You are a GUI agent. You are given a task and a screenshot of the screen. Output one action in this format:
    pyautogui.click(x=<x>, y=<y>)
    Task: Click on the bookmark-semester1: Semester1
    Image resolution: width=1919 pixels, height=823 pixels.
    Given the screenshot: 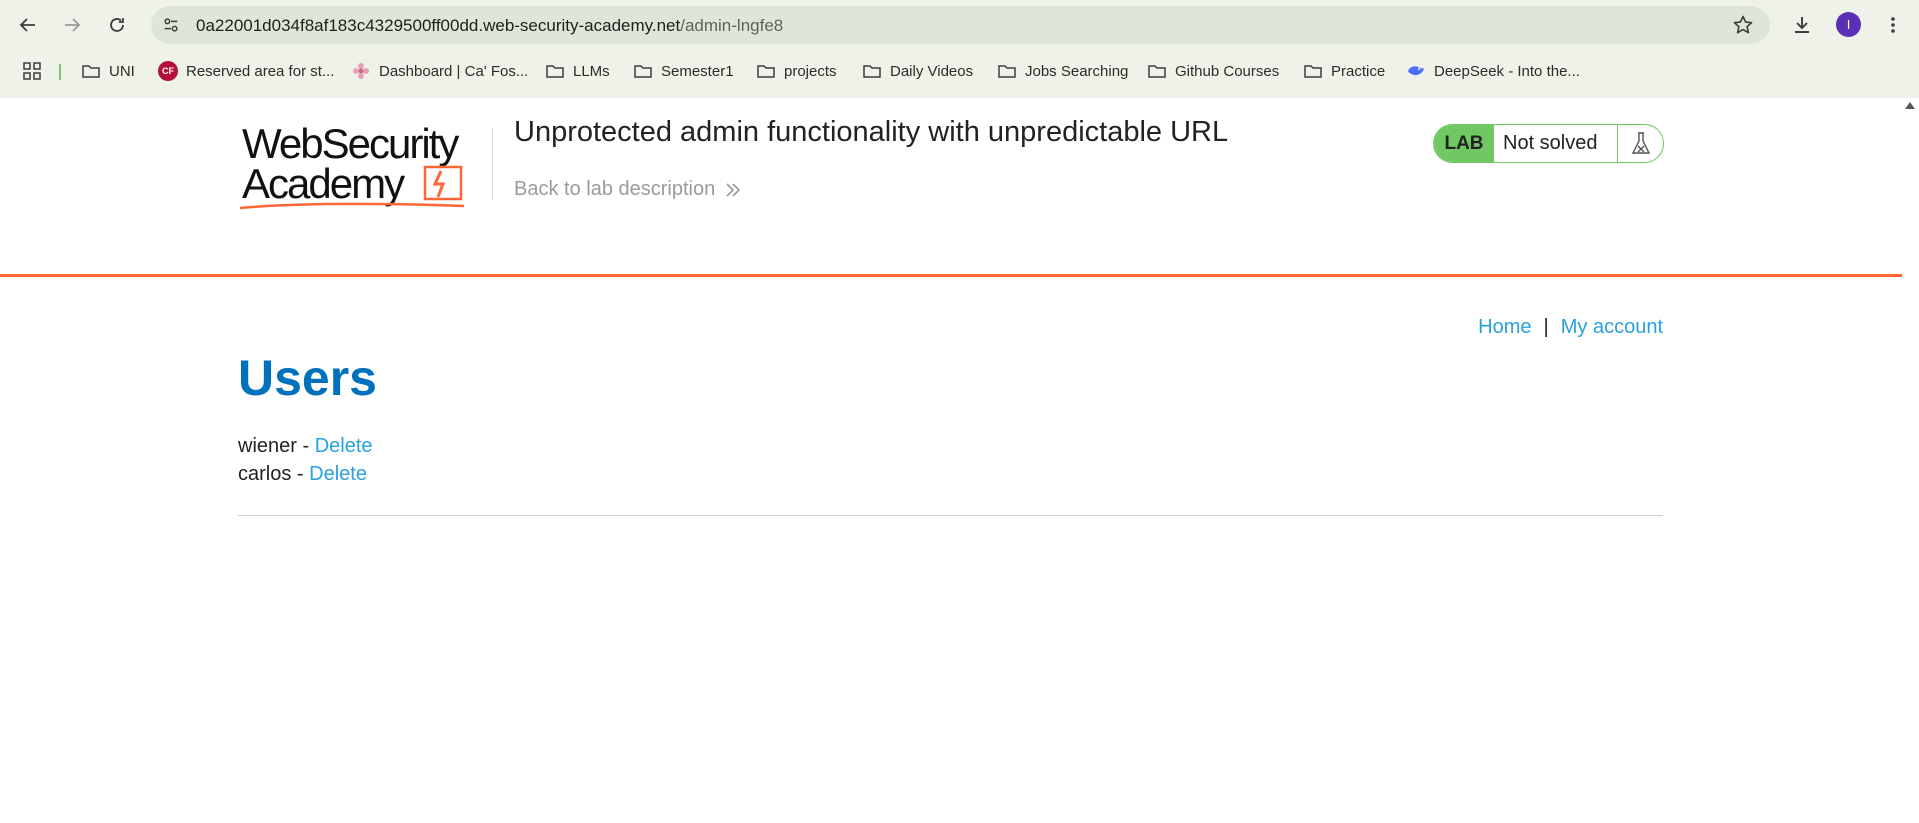 What is the action you would take?
    pyautogui.click(x=683, y=71)
    